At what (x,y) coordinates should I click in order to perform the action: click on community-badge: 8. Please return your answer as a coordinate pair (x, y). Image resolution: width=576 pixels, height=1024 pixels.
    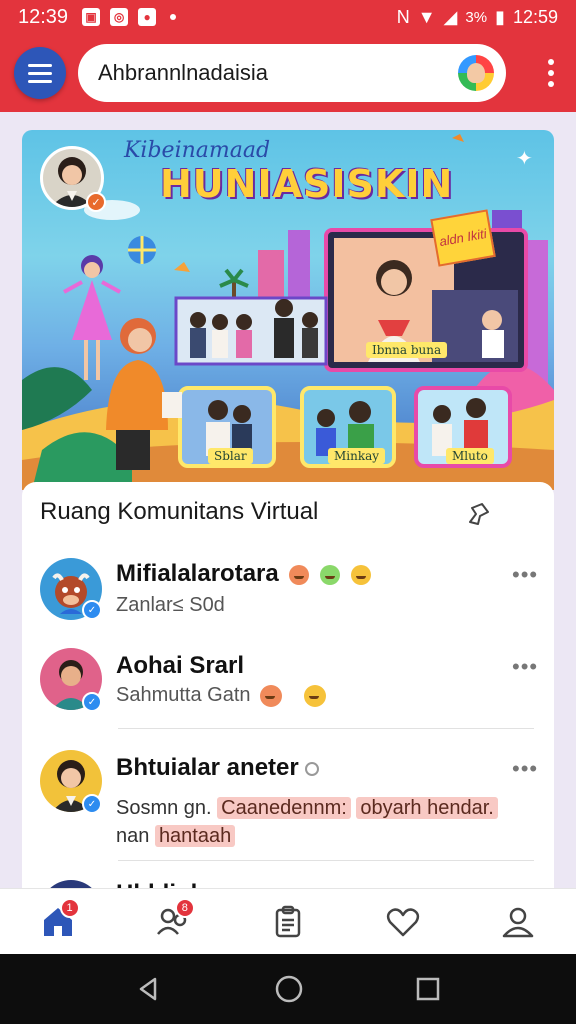
    Looking at the image, I should click on (184, 907).